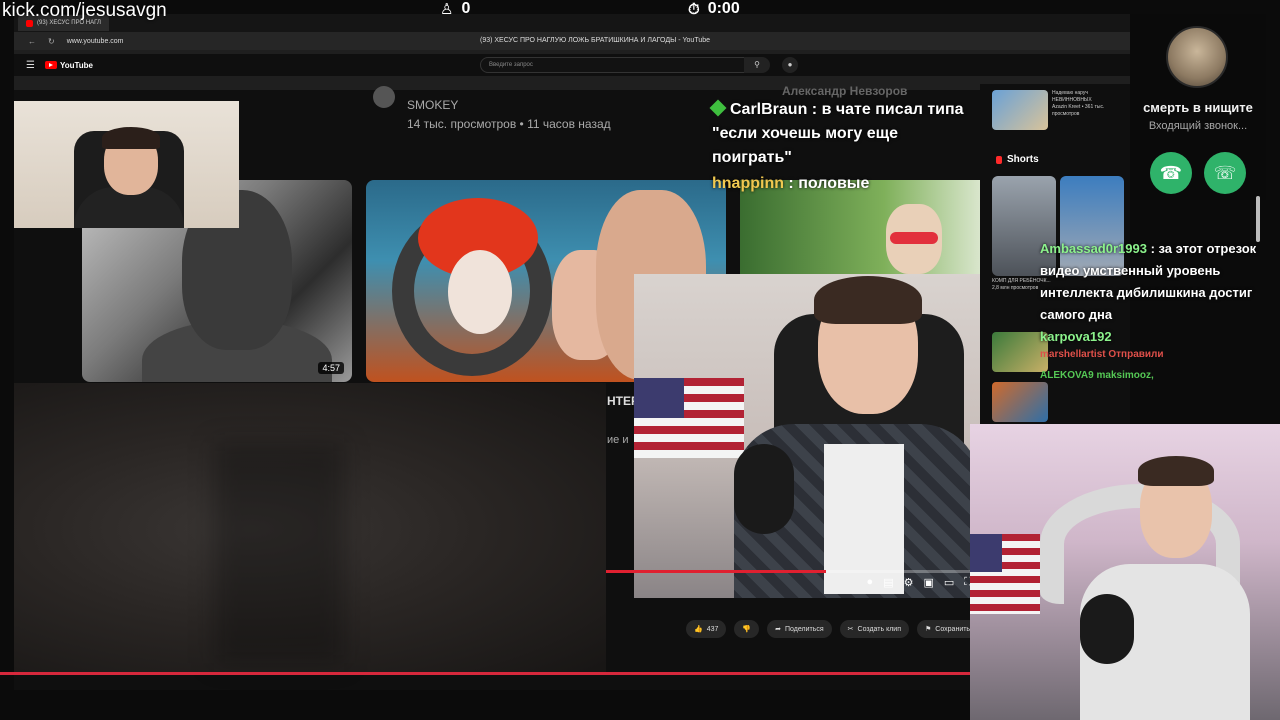 The width and height of the screenshot is (1280, 720). I want to click on thumbs-up-icon: 👍, so click(698, 629).